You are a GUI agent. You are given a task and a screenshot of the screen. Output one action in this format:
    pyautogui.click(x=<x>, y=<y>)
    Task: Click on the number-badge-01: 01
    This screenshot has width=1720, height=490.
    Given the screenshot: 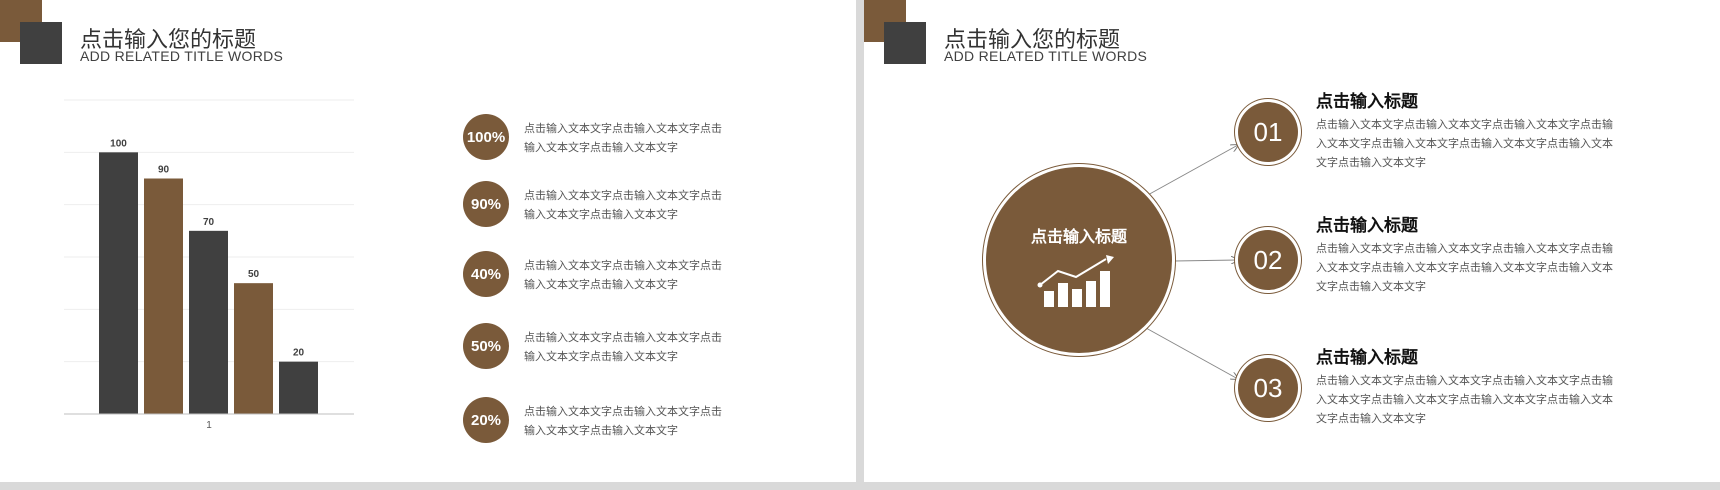 What is the action you would take?
    pyautogui.click(x=1268, y=132)
    